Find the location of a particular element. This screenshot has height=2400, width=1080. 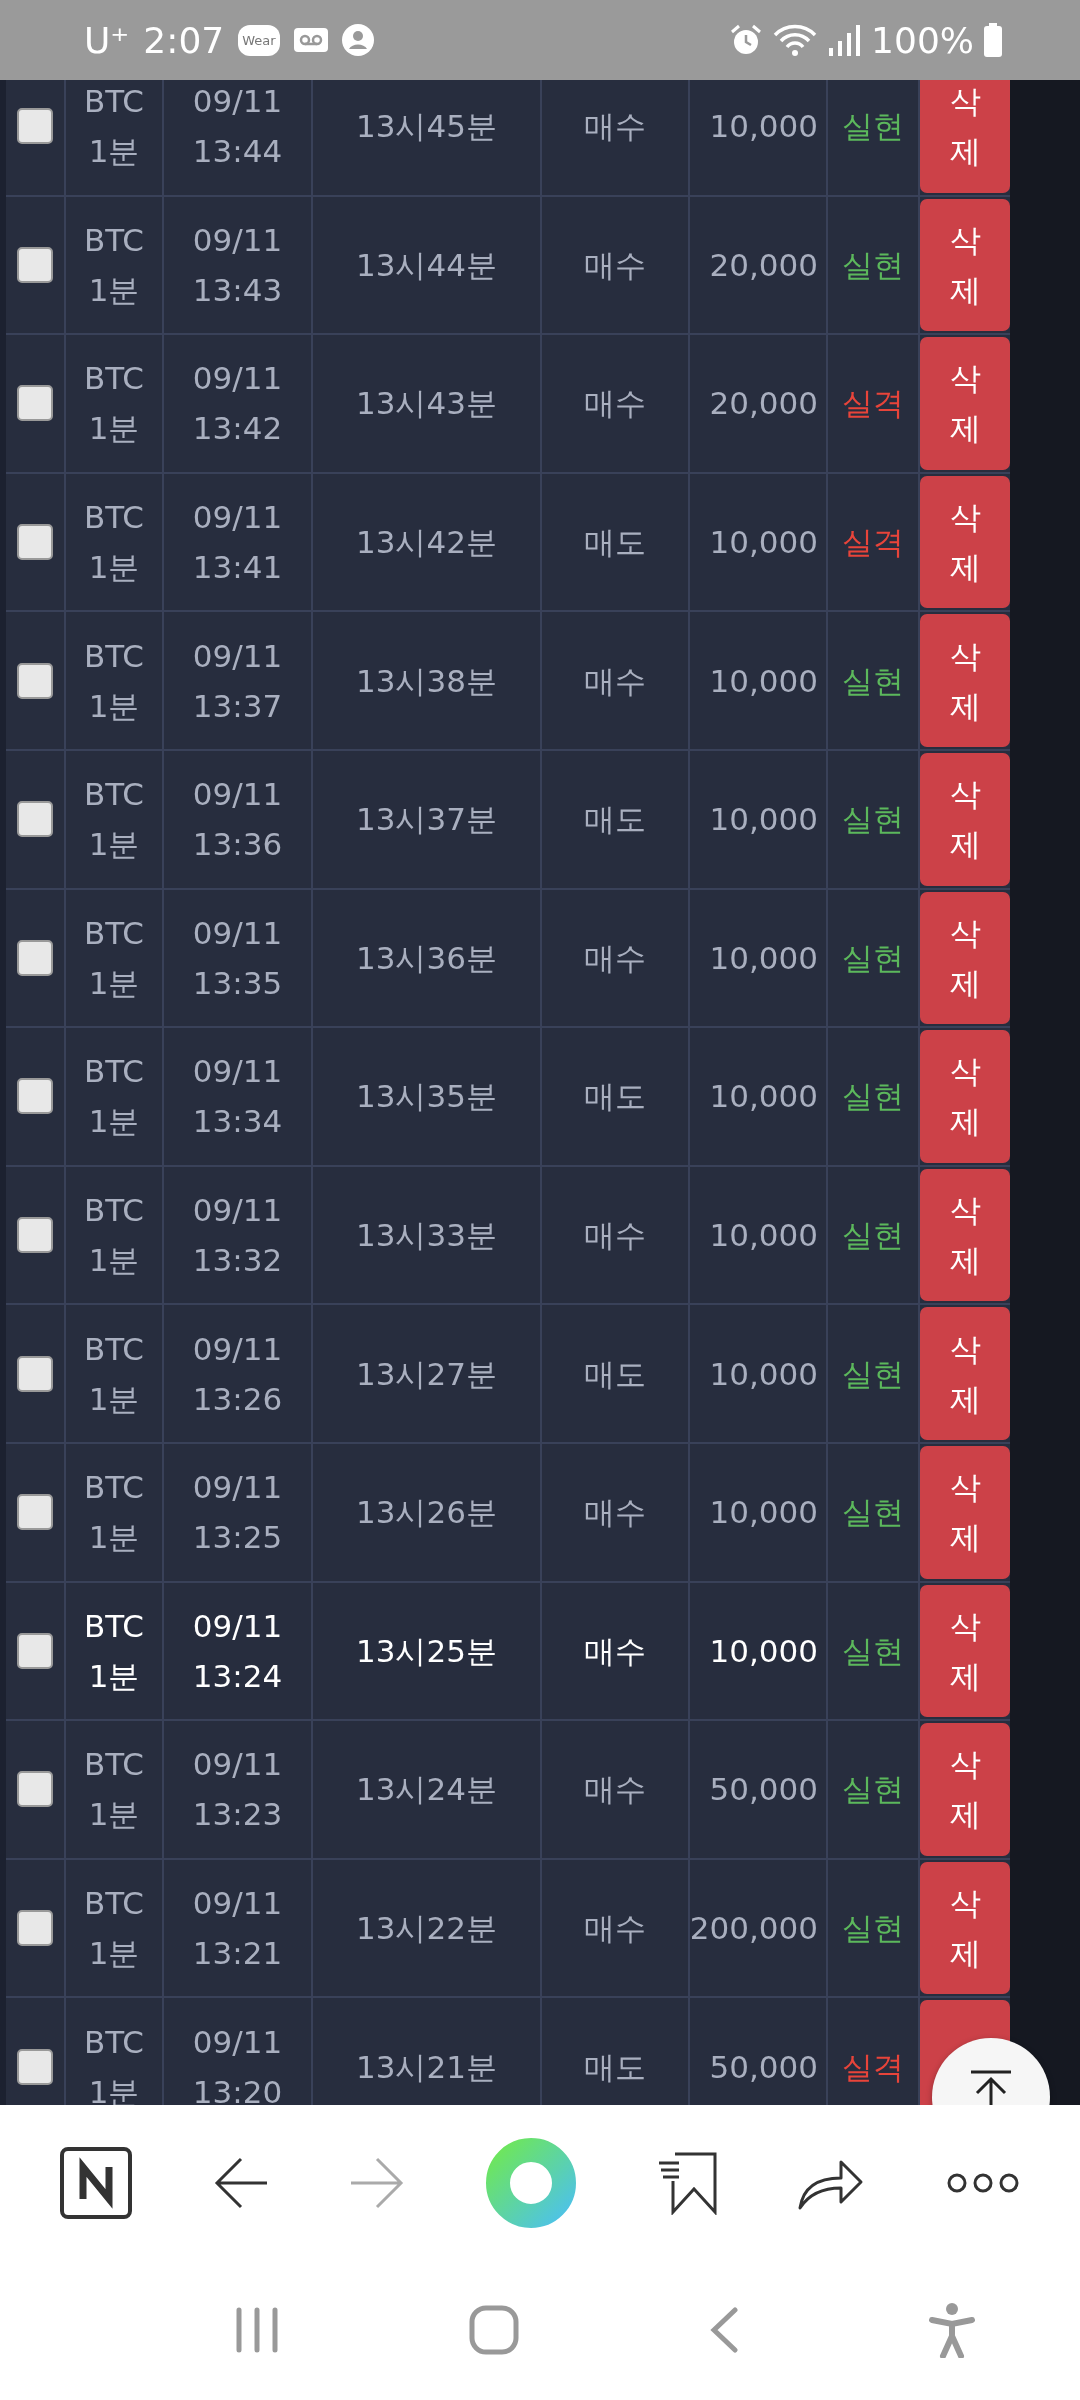

round-text: 13시27분 is located at coordinates (426, 1374).